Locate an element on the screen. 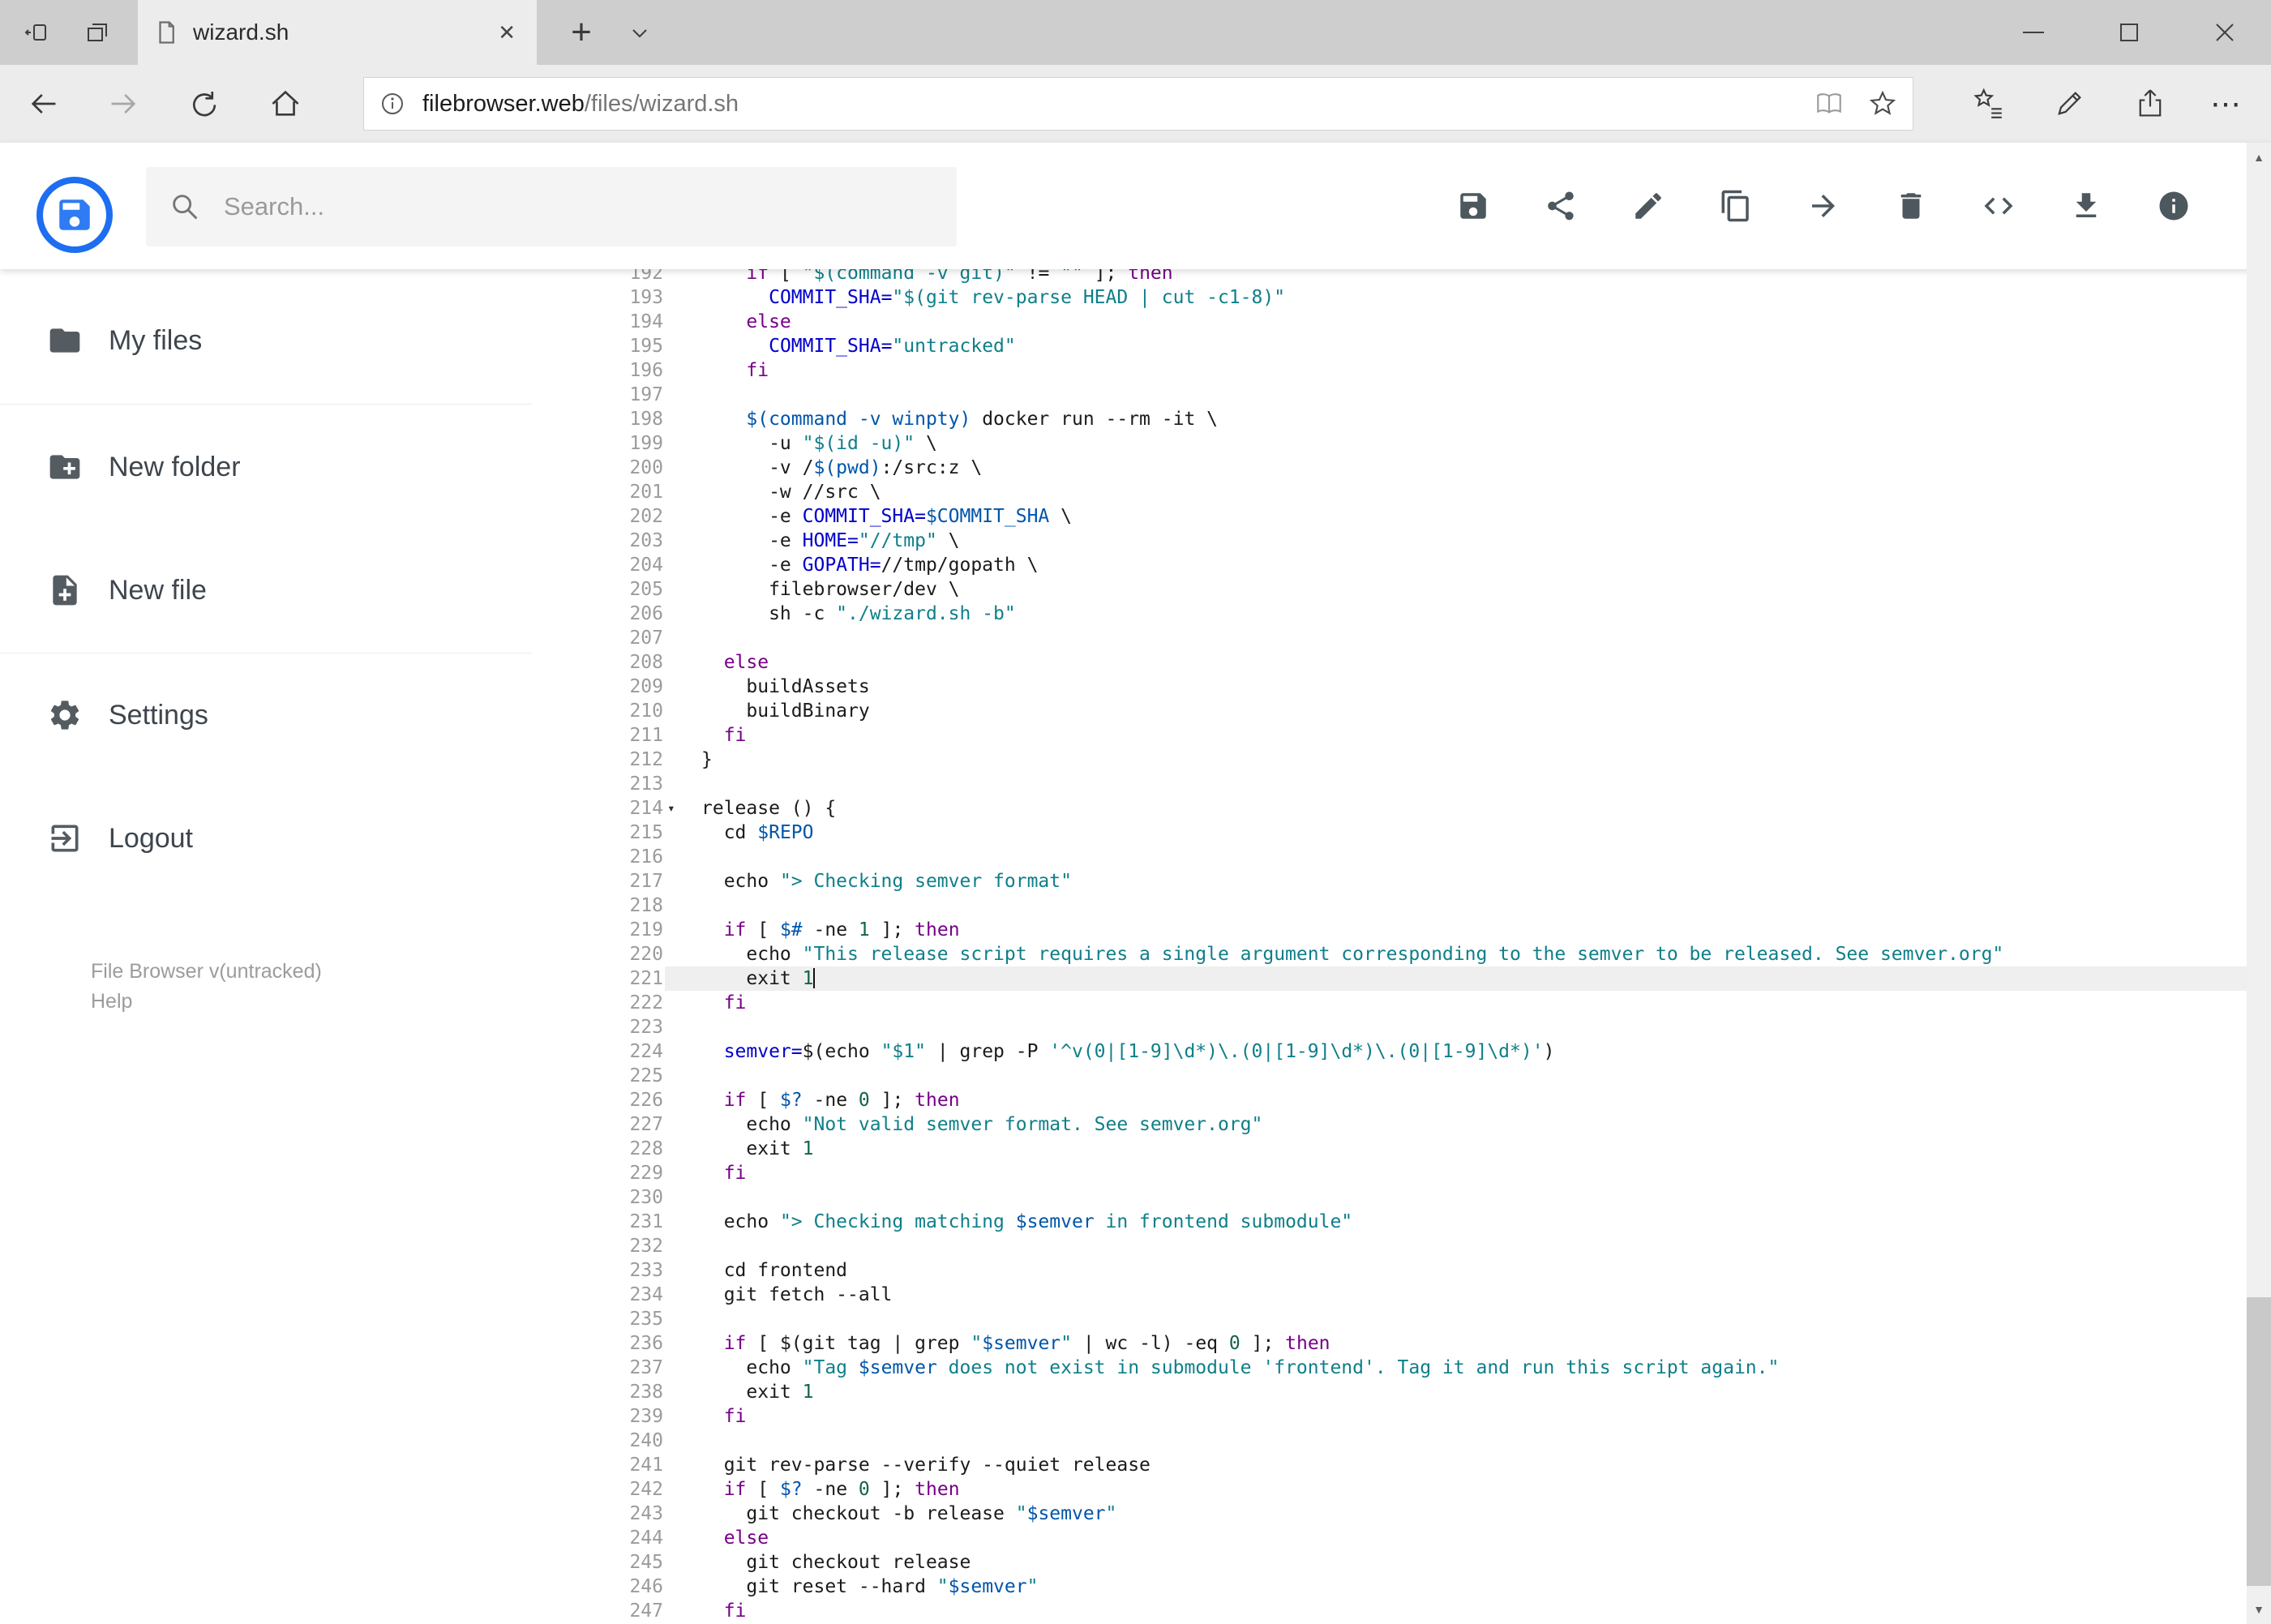  code-line: 228 exit 1 is located at coordinates (1391, 1149).